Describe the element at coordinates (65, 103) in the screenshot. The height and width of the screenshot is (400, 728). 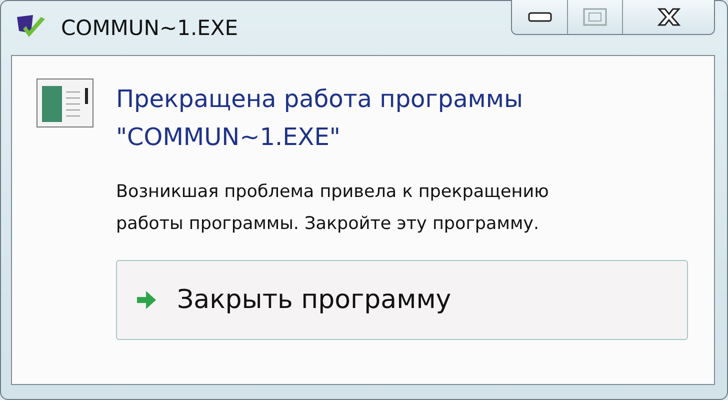
I see `program-window-icon` at that location.